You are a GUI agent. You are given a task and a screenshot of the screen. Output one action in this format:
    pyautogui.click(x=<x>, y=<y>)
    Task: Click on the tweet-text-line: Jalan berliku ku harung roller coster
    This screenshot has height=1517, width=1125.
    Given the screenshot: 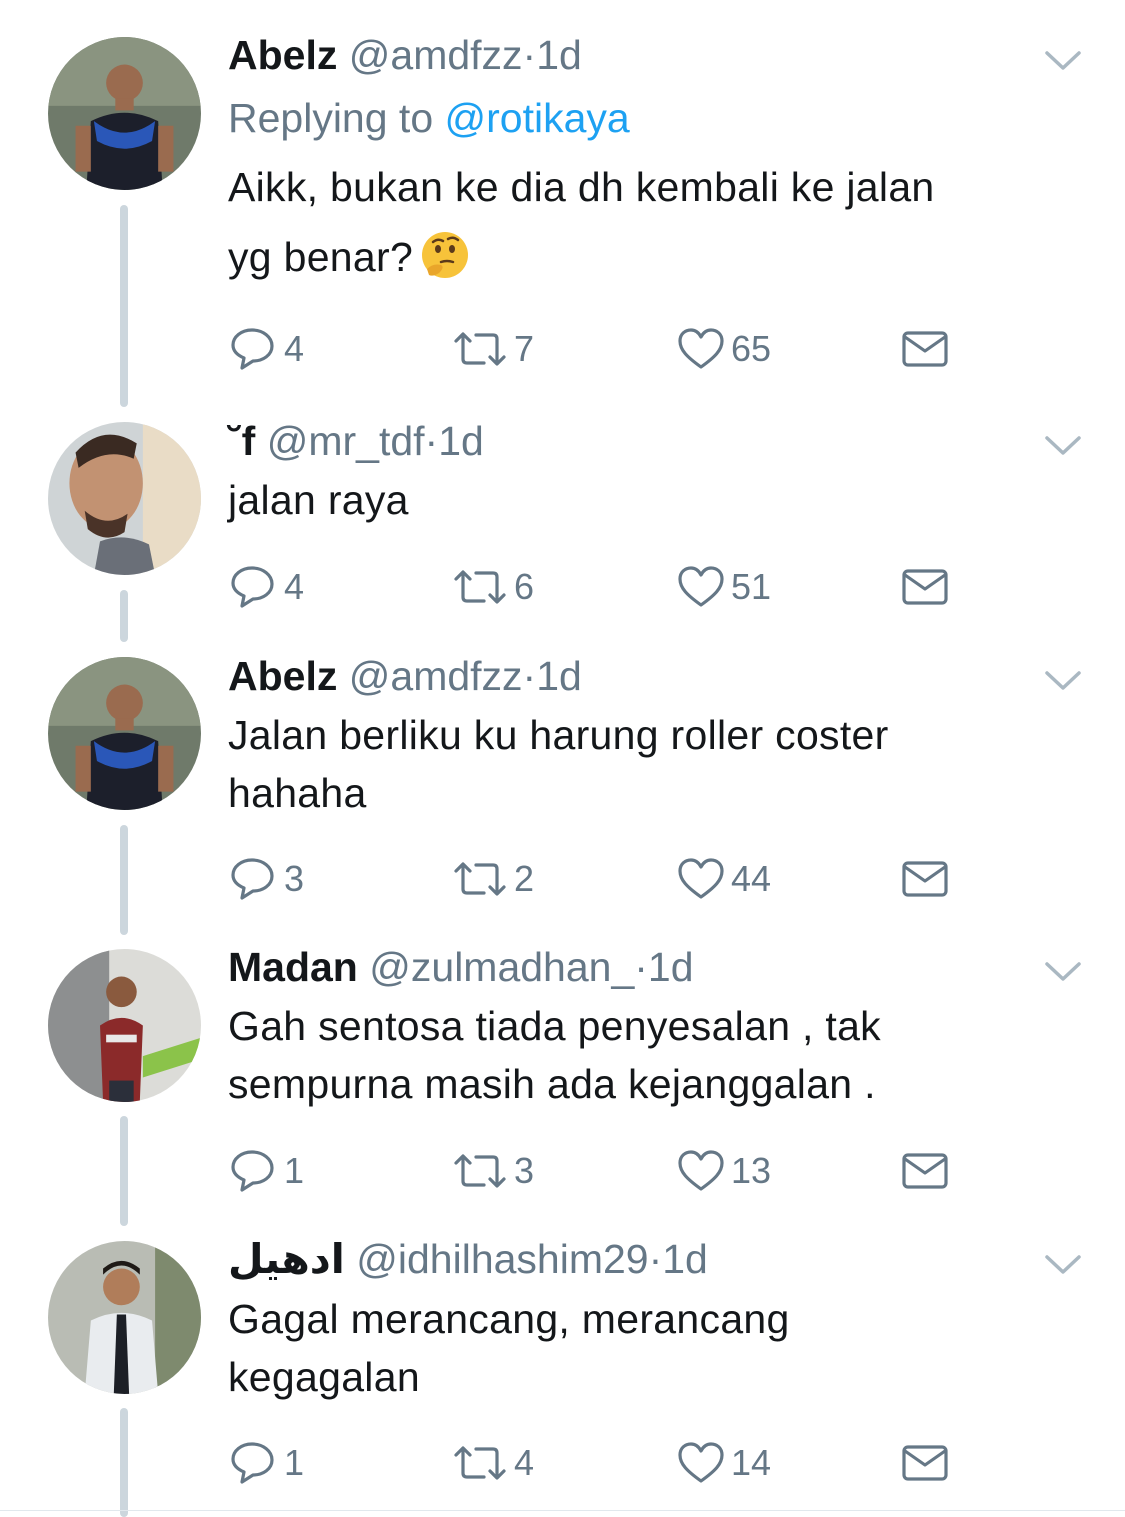 What is the action you would take?
    pyautogui.click(x=558, y=735)
    